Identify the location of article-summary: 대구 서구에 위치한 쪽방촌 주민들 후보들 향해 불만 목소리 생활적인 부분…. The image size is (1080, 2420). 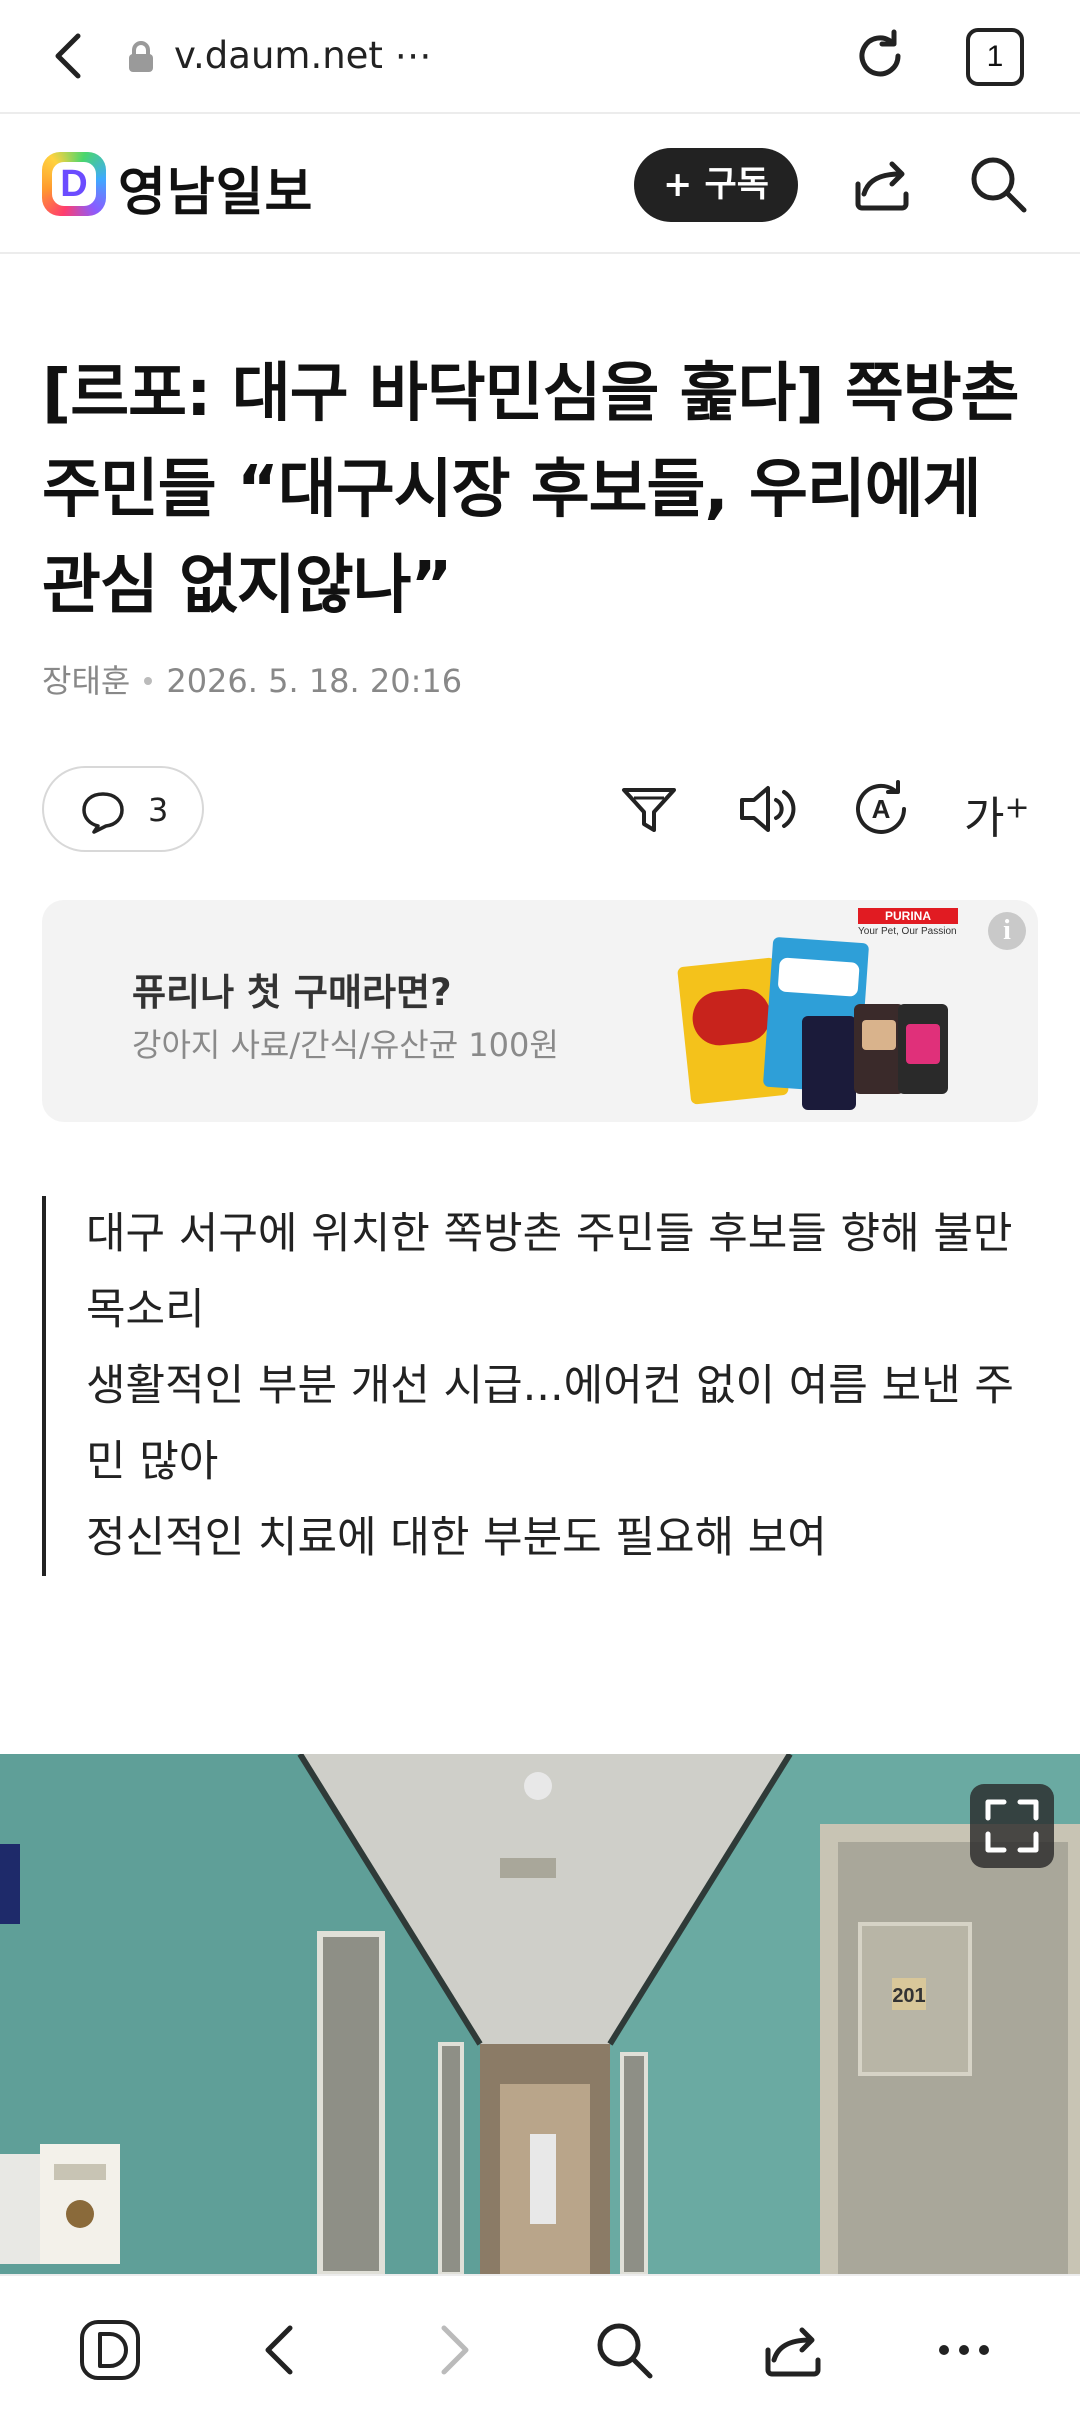
(542, 1386).